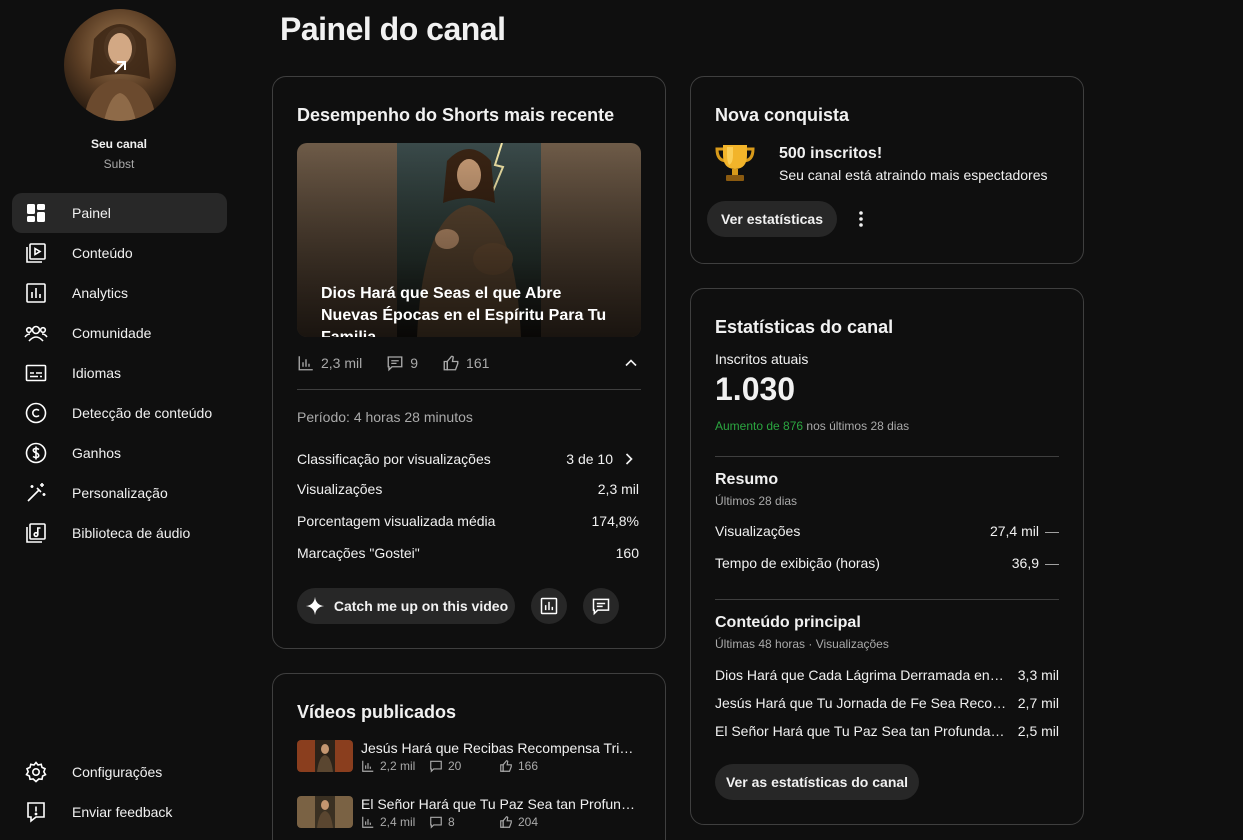  What do you see at coordinates (1038, 703) in the screenshot?
I see `top-item-value: 2,7 mil` at bounding box center [1038, 703].